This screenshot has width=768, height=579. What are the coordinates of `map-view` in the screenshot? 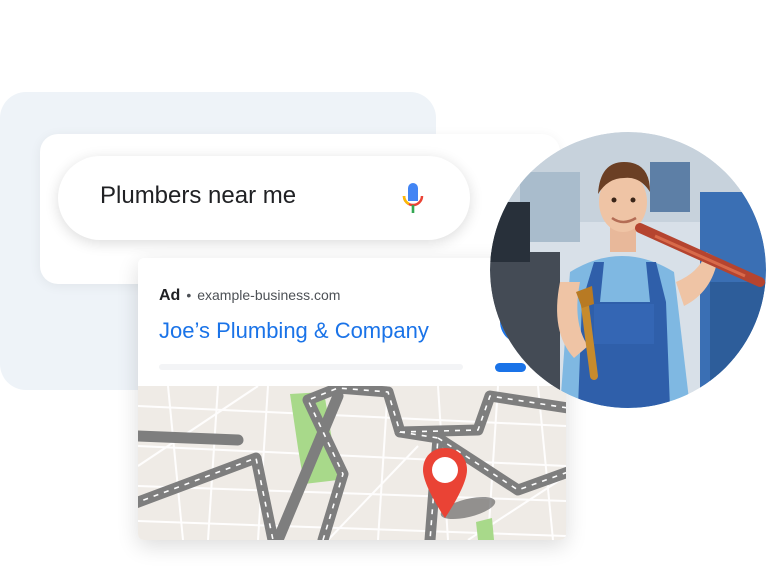 It's located at (352, 463).